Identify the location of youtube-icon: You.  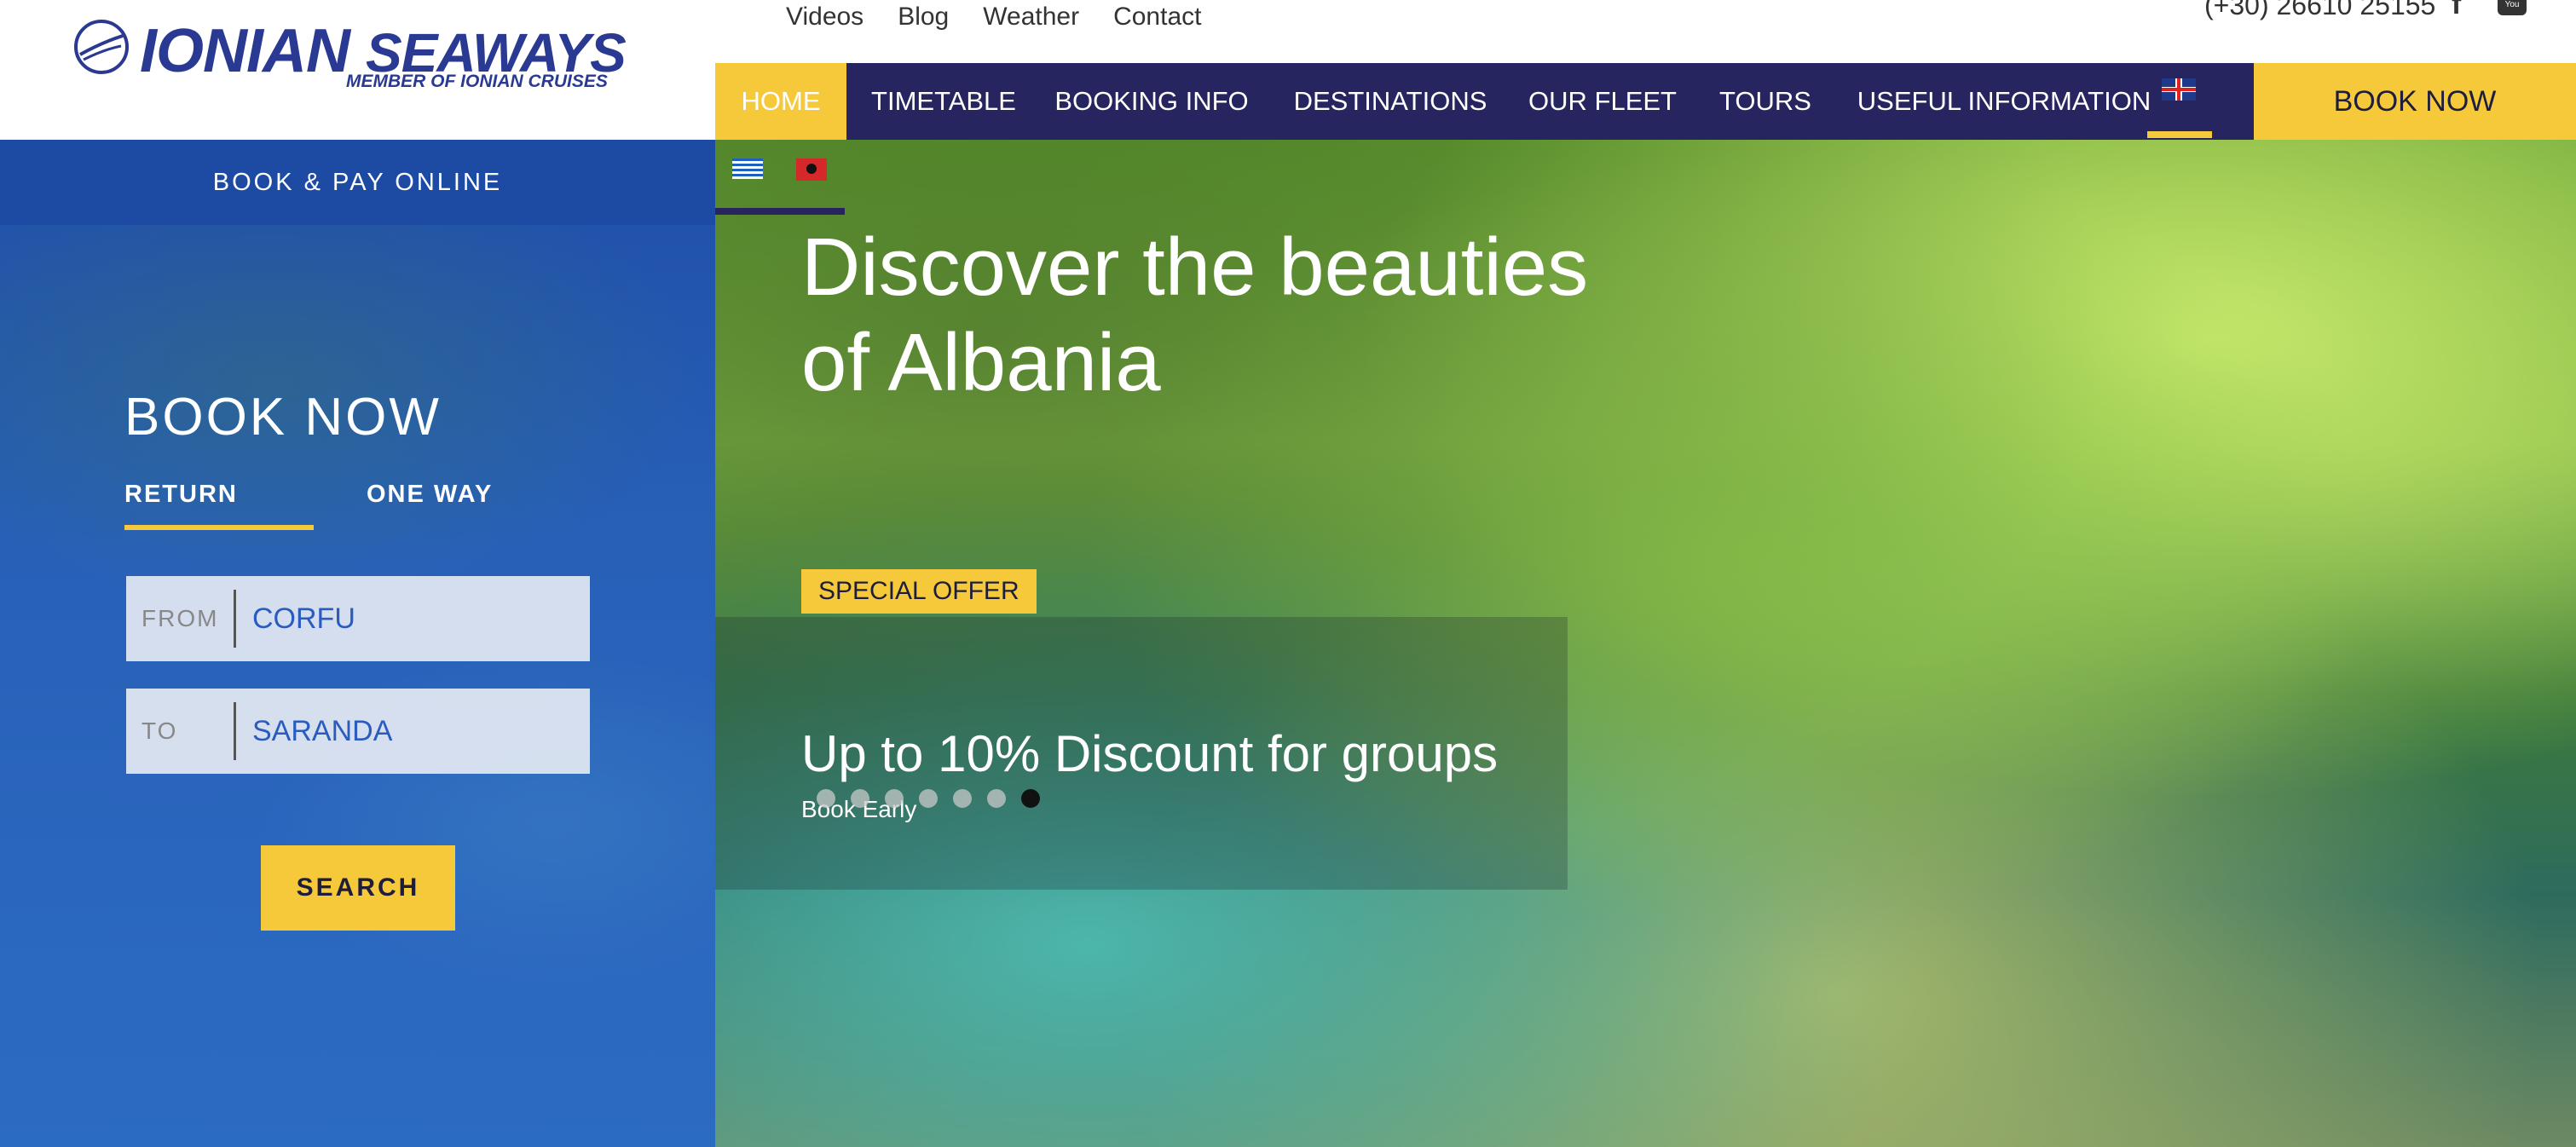
(2512, 7).